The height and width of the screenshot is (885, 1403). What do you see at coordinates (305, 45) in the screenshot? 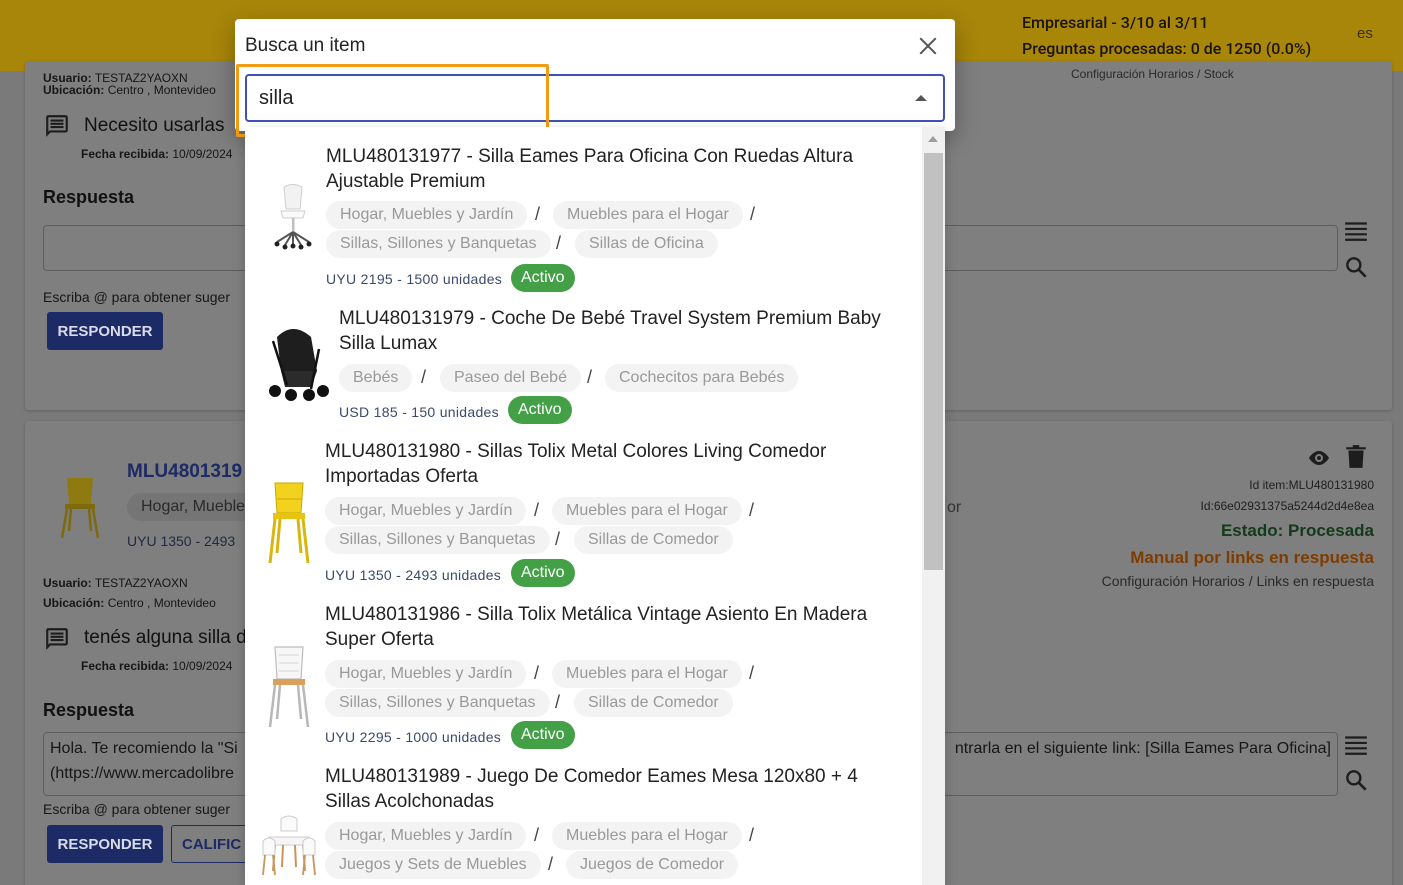
I see `dialog-title: Busca un item` at bounding box center [305, 45].